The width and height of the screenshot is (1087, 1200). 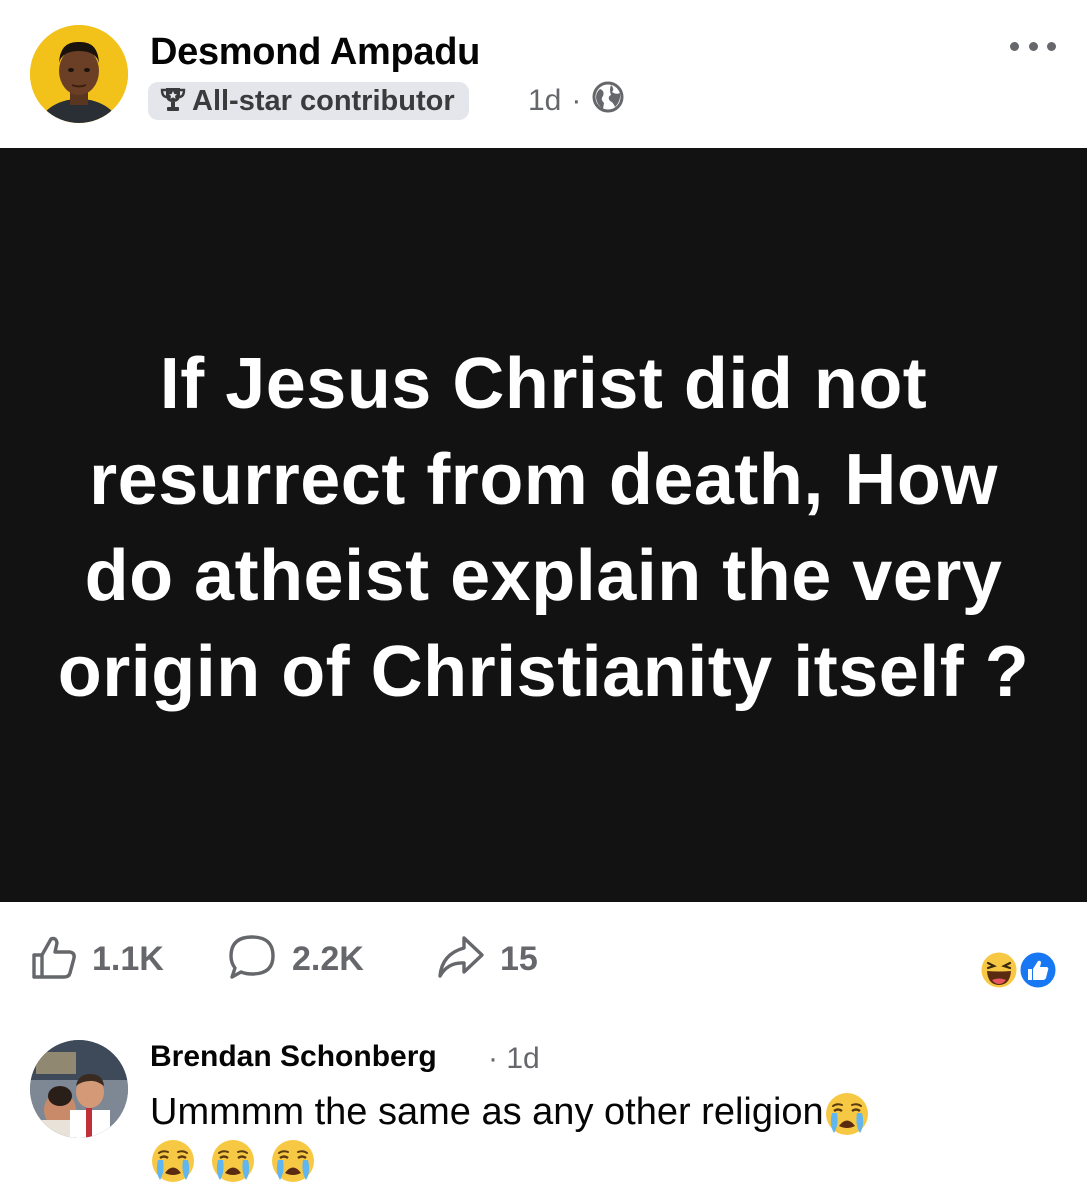 What do you see at coordinates (128, 958) in the screenshot?
I see `like-count: 1.1K` at bounding box center [128, 958].